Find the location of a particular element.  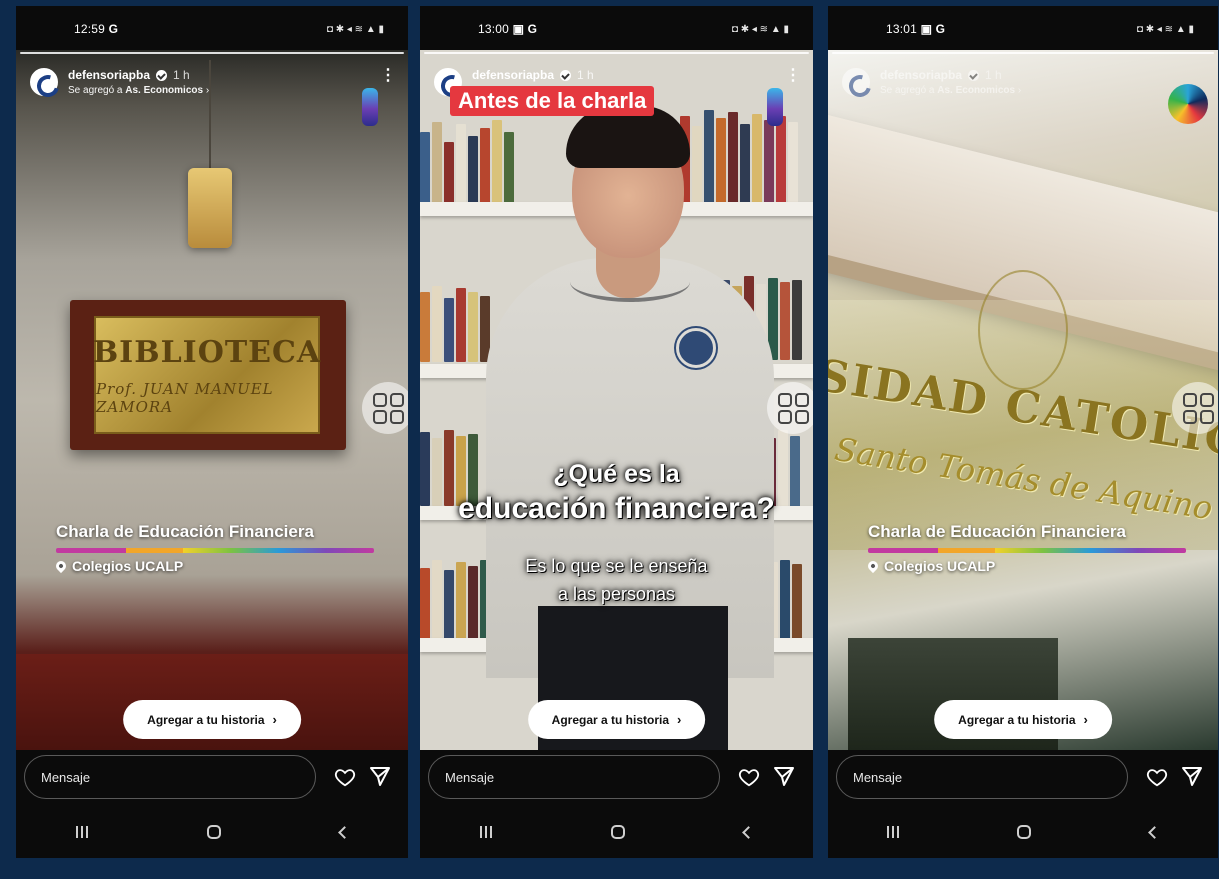

plaque-title: BIBLIOTECA is located at coordinates (207, 352).